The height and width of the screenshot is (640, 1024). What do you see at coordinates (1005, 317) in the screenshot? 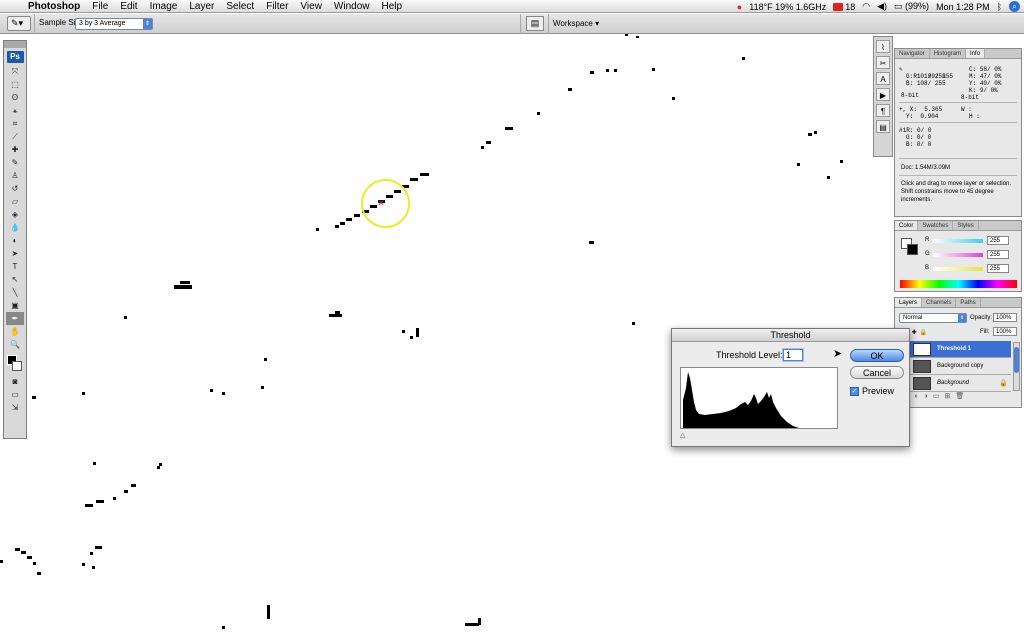
I see `opacity-field: 100%` at bounding box center [1005, 317].